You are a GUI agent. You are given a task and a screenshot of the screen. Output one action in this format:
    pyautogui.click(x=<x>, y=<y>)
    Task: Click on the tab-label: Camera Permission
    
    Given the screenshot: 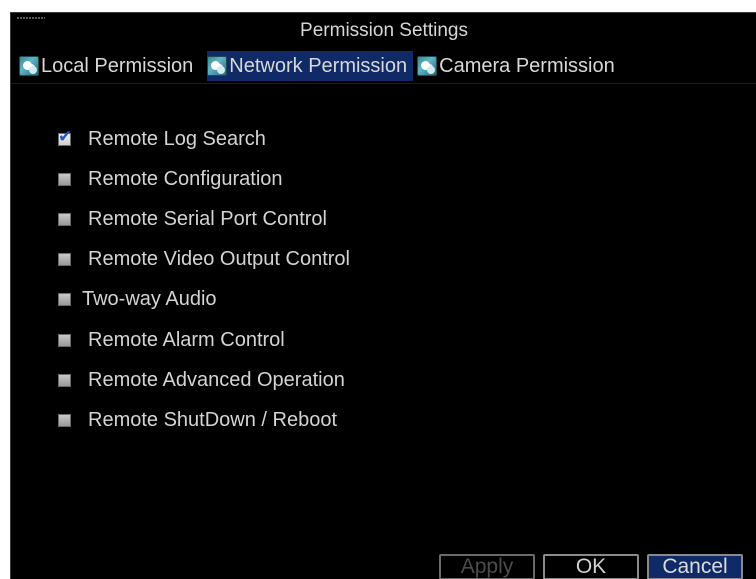 What is the action you would take?
    pyautogui.click(x=527, y=65)
    